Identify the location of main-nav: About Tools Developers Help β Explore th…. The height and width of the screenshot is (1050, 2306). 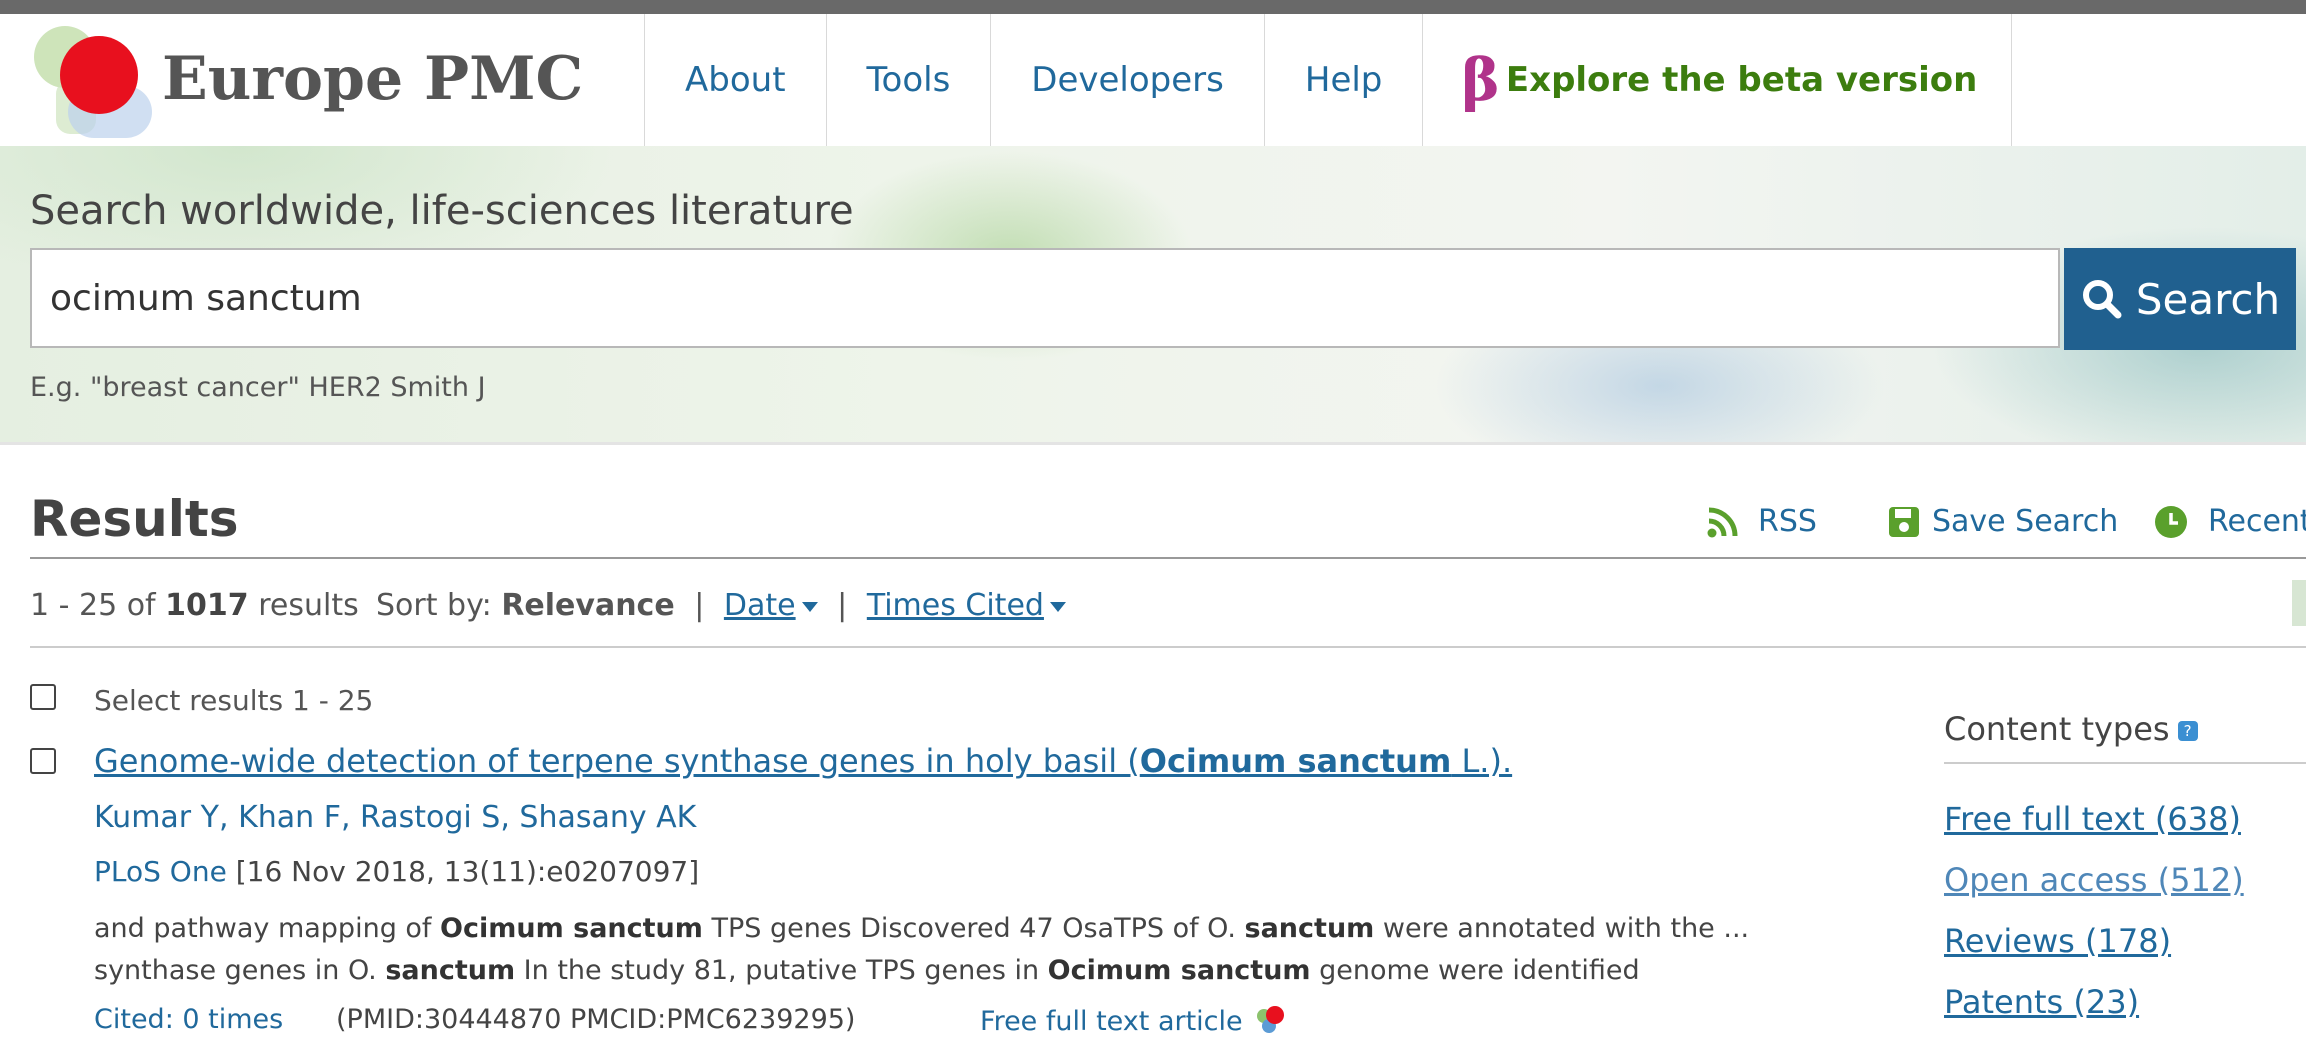
(1328, 80).